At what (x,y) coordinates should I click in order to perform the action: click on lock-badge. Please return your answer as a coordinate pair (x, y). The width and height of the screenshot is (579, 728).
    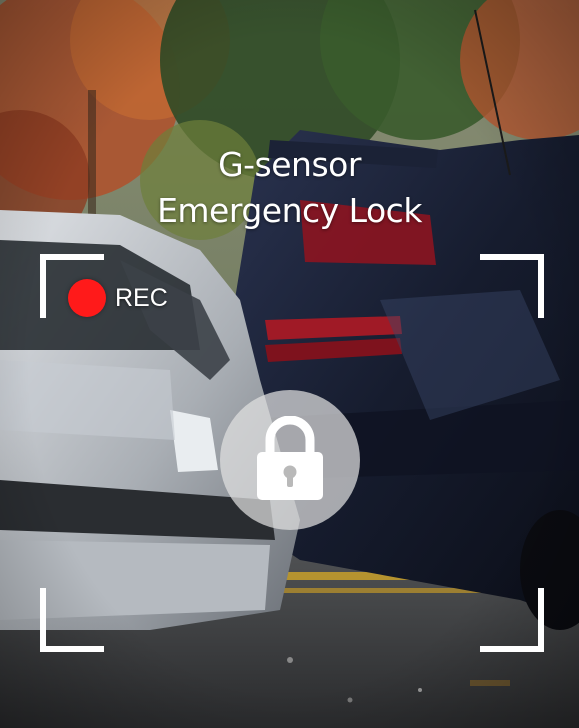
    Looking at the image, I should click on (290, 460).